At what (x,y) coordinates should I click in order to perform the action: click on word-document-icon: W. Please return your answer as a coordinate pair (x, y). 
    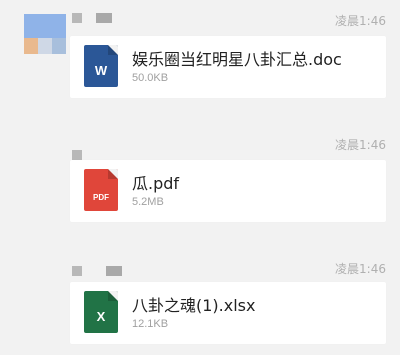
    Looking at the image, I should click on (101, 66).